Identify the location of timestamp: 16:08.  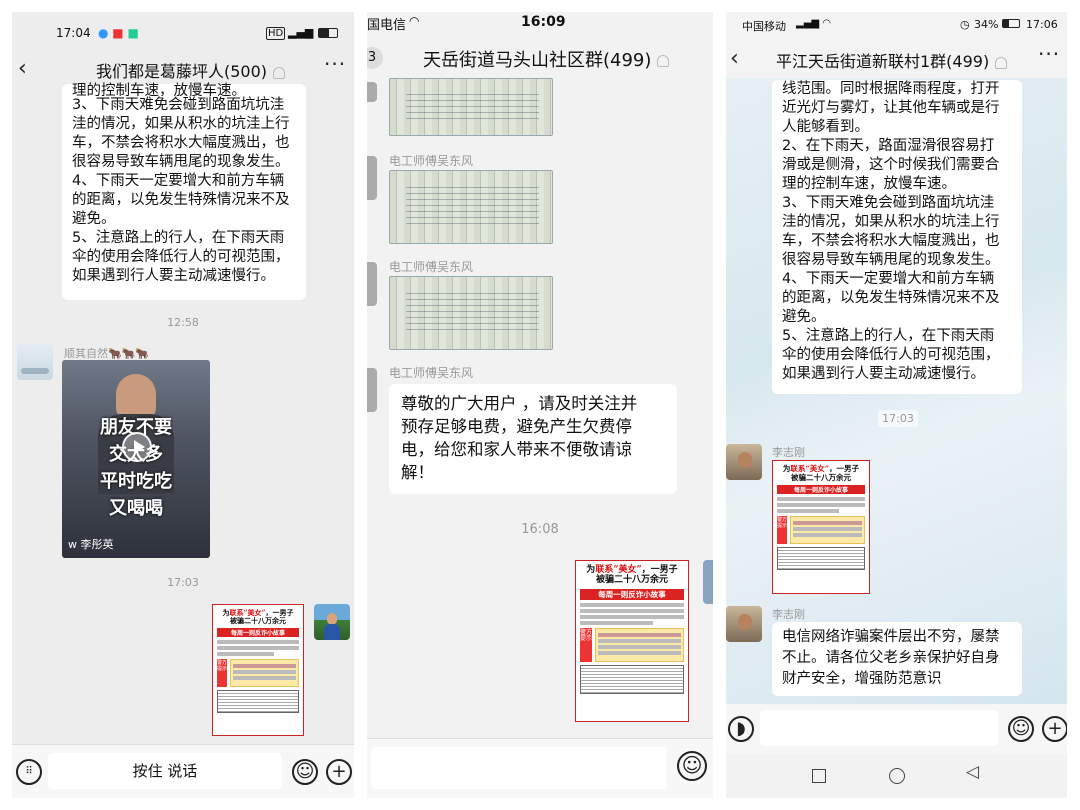
(540, 529).